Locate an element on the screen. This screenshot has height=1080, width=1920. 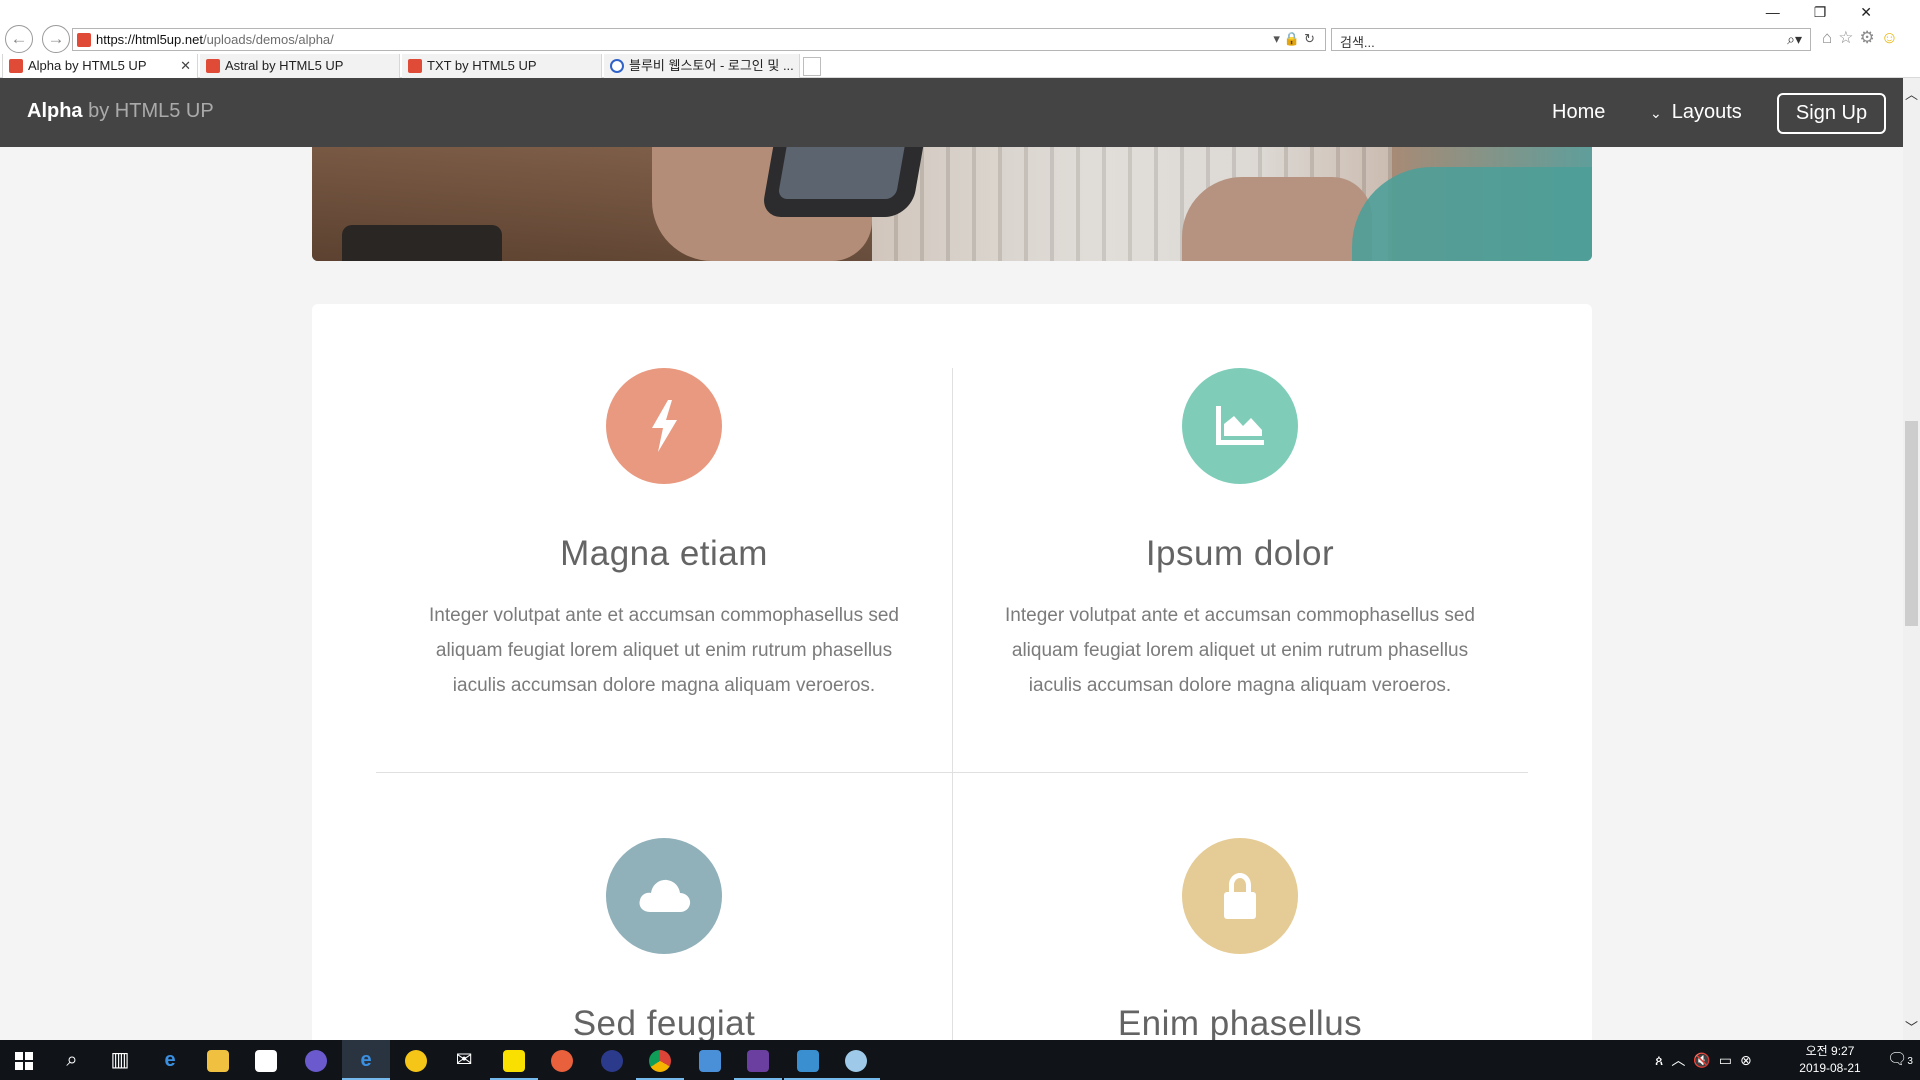
blueb-favicon-icon is located at coordinates (617, 66).